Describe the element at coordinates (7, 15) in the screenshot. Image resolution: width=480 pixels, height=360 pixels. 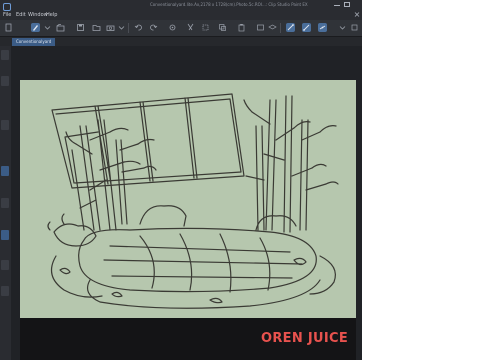
I see `menu-file: File` at that location.